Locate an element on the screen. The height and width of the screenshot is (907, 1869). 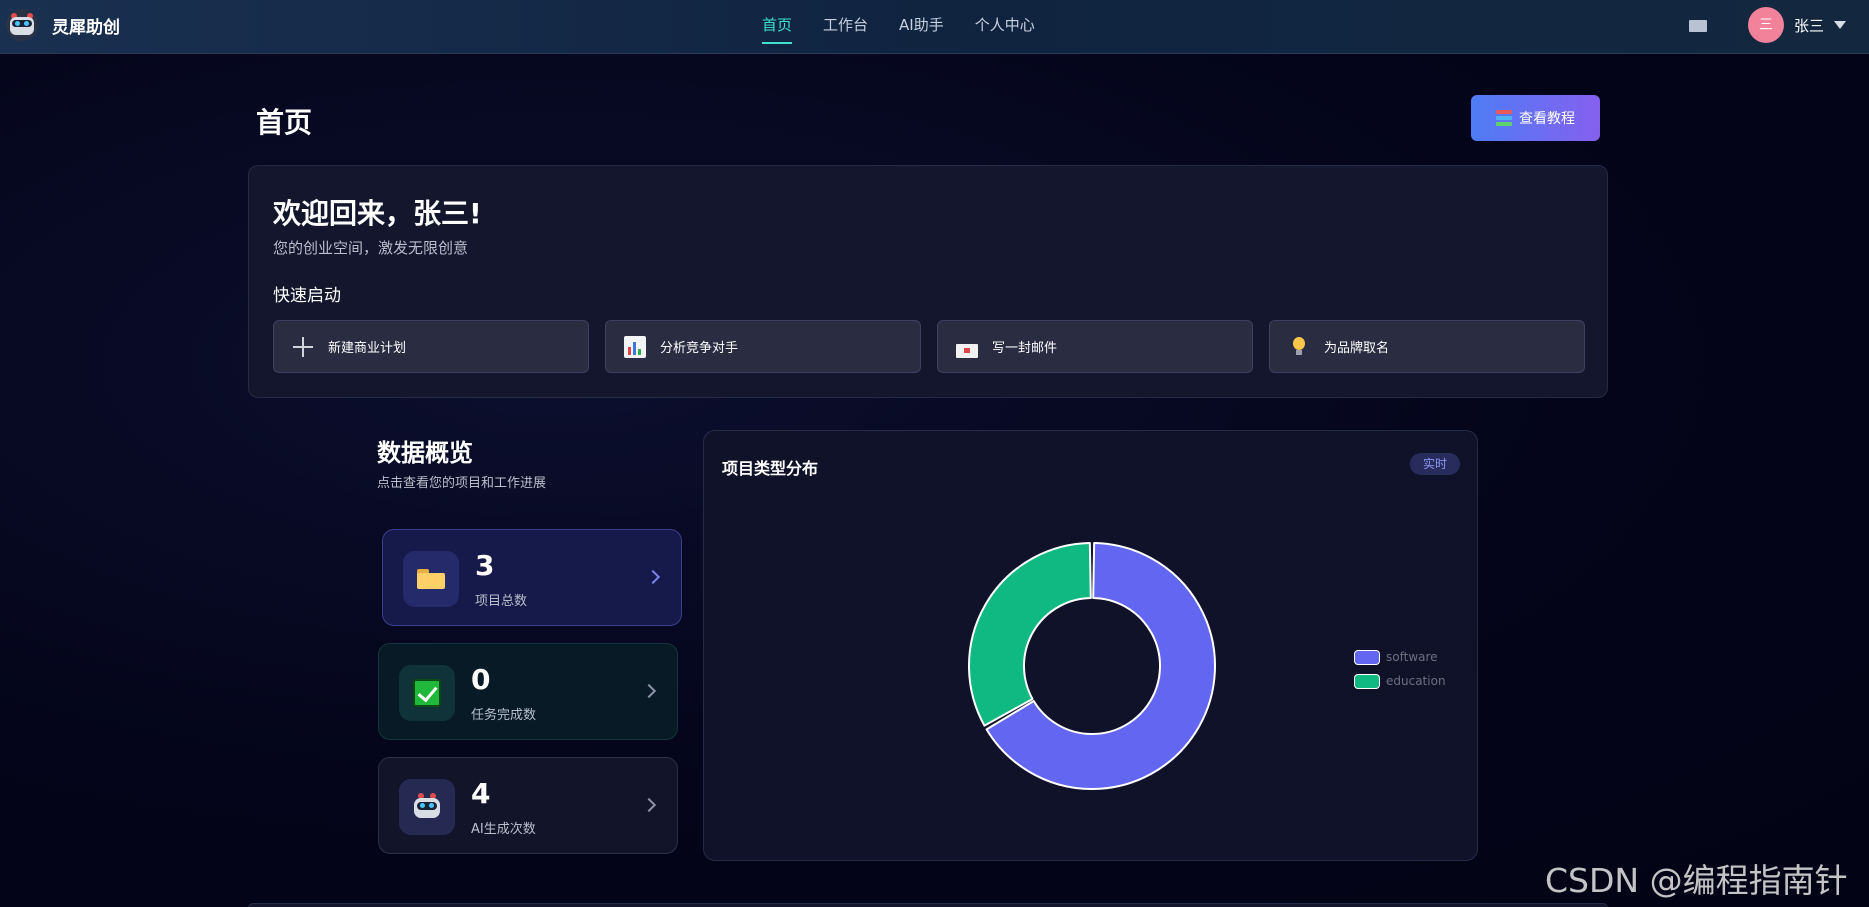
brand: 灵犀助创 is located at coordinates (63, 25).